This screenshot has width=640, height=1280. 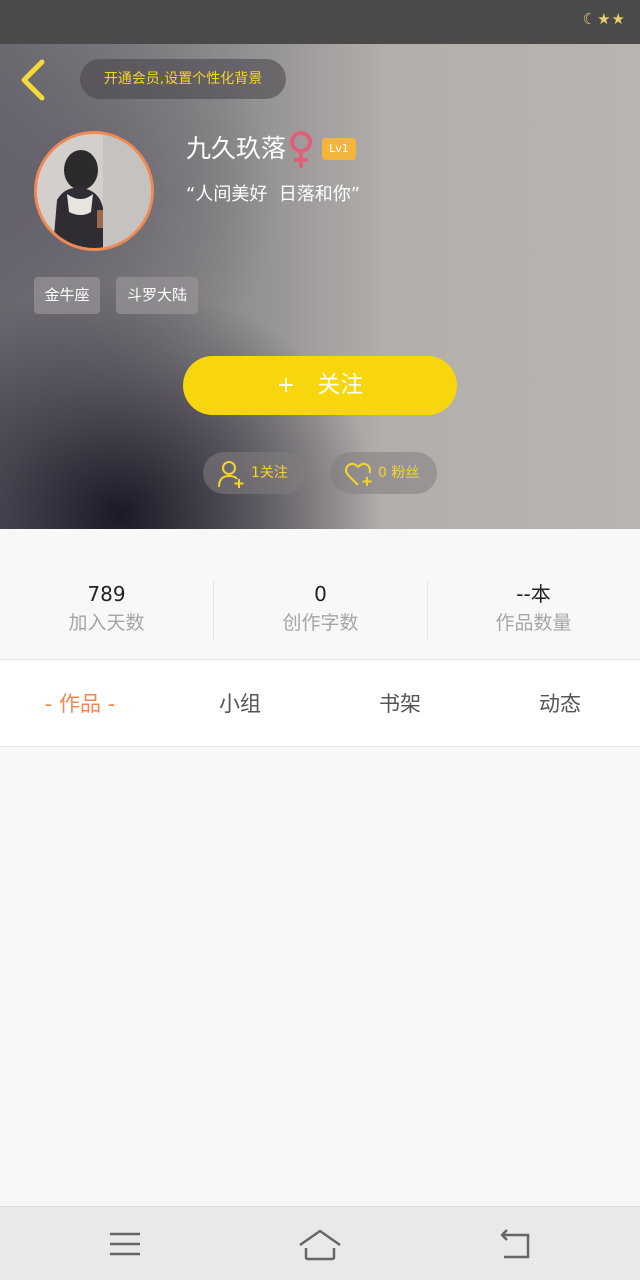 What do you see at coordinates (157, 295) in the screenshot?
I see `tag-interest: 斗罗大陆` at bounding box center [157, 295].